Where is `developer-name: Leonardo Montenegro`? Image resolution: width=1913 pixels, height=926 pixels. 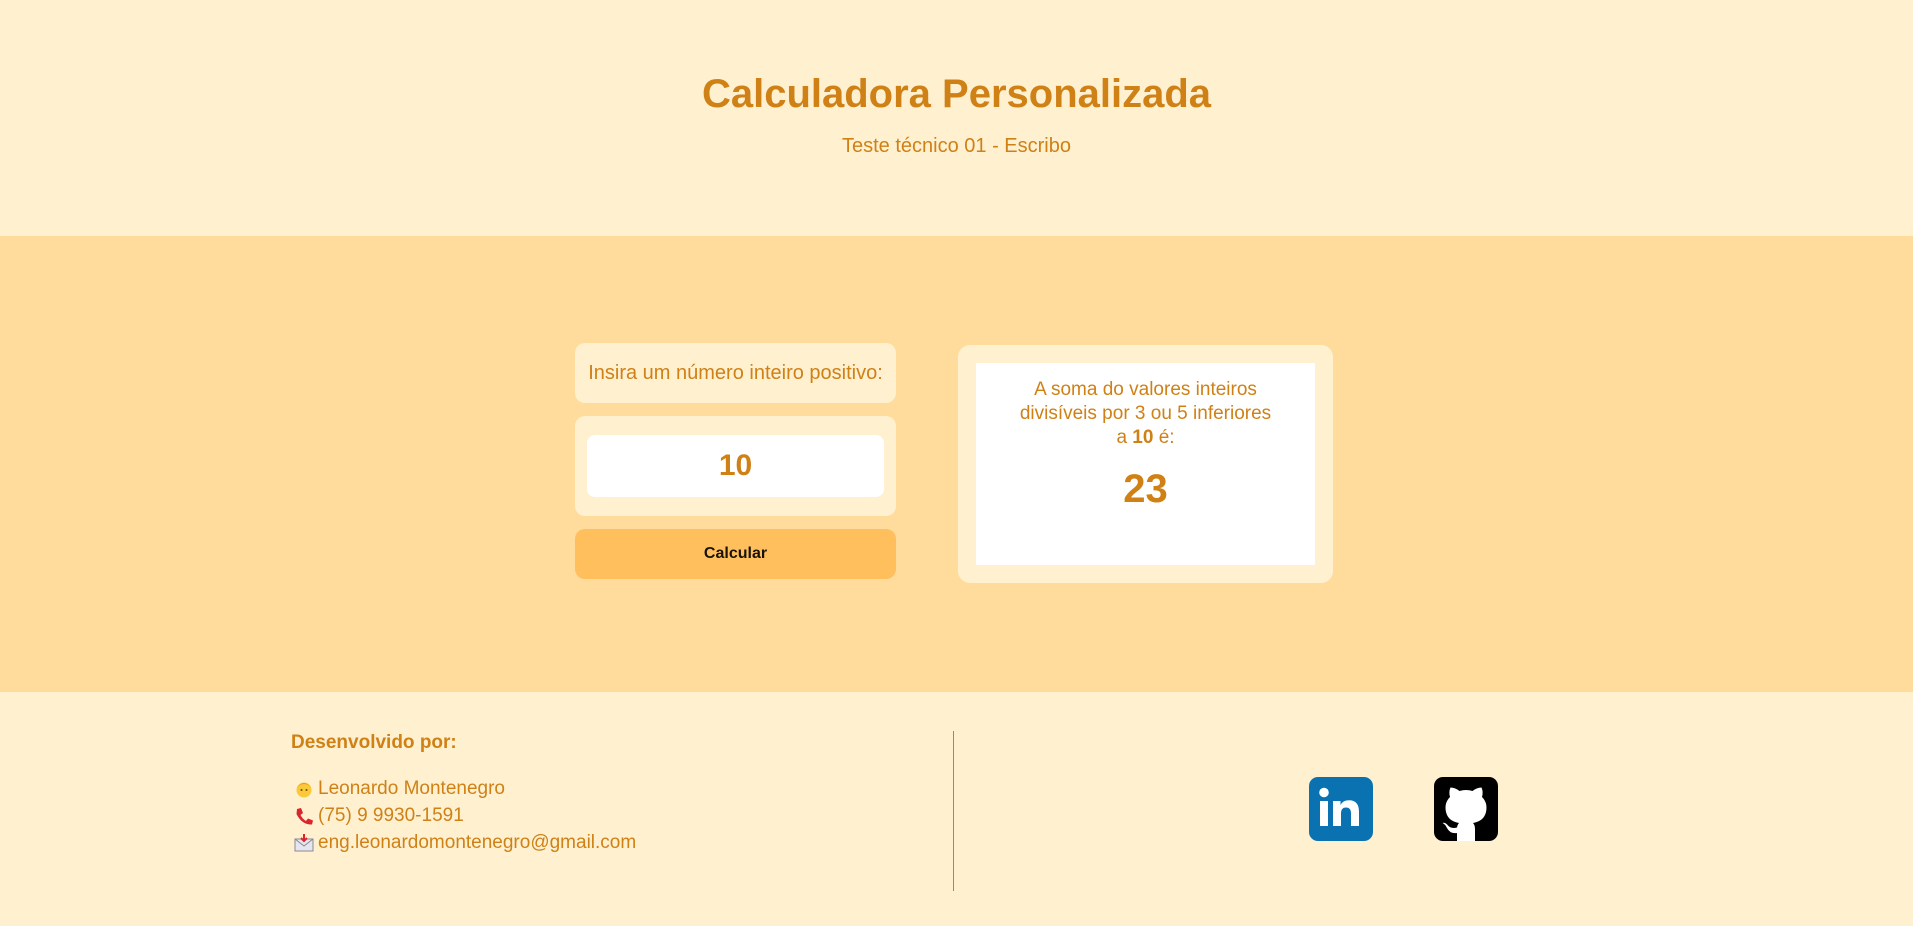
developer-name: Leonardo Montenegro is located at coordinates (411, 788).